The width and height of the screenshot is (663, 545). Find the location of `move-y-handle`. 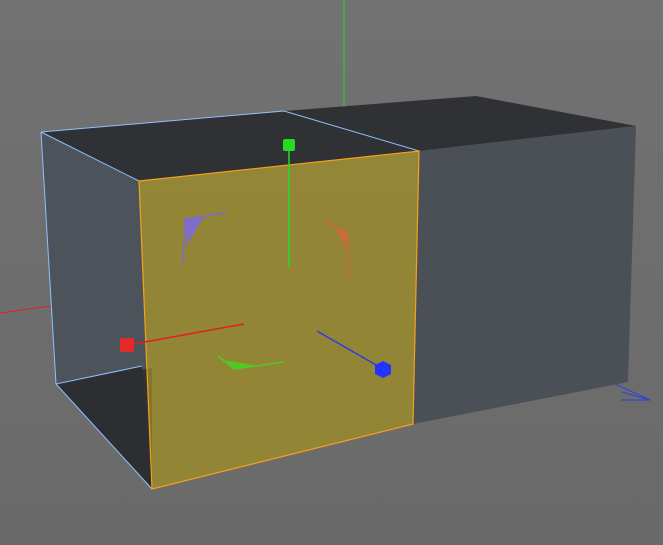

move-y-handle is located at coordinates (289, 145).